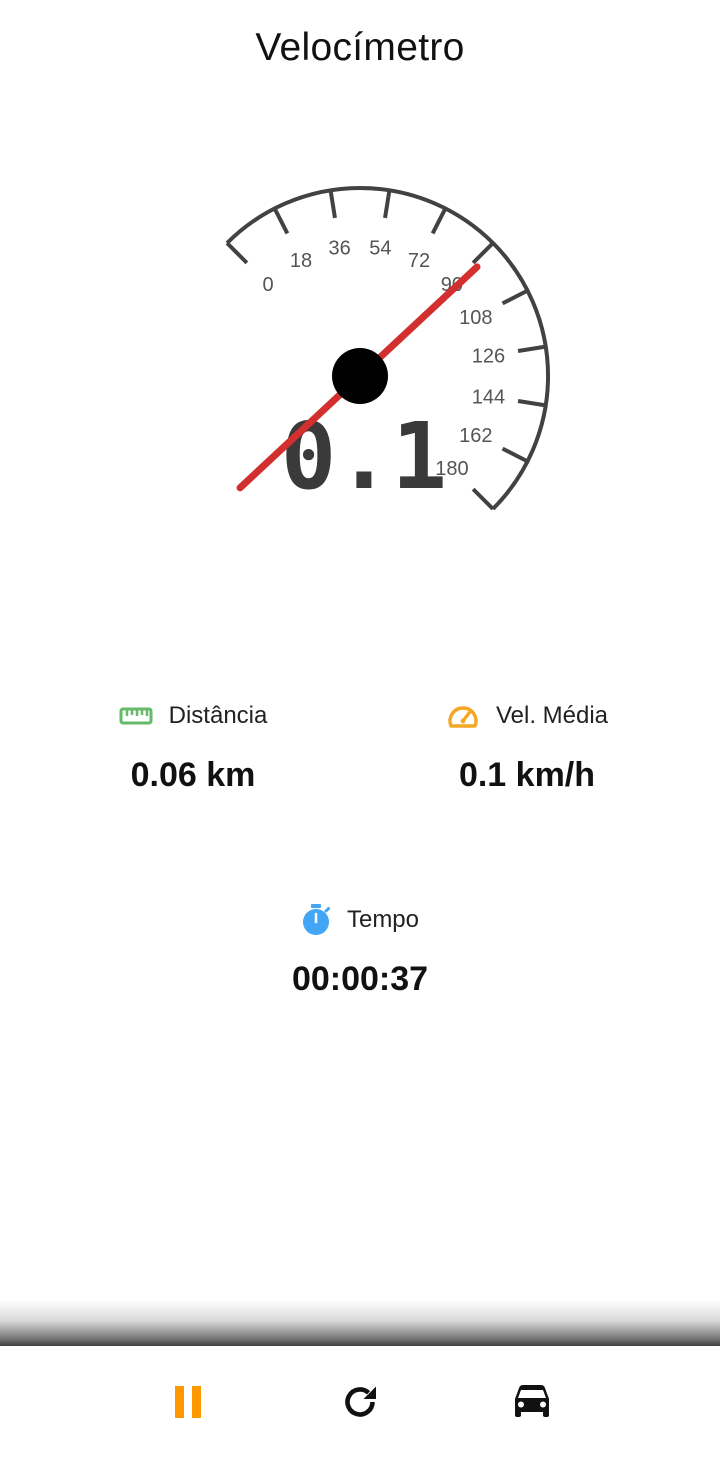 This screenshot has height=1462, width=720. What do you see at coordinates (488, 397) in the screenshot?
I see `gauge-tick-label: 144` at bounding box center [488, 397].